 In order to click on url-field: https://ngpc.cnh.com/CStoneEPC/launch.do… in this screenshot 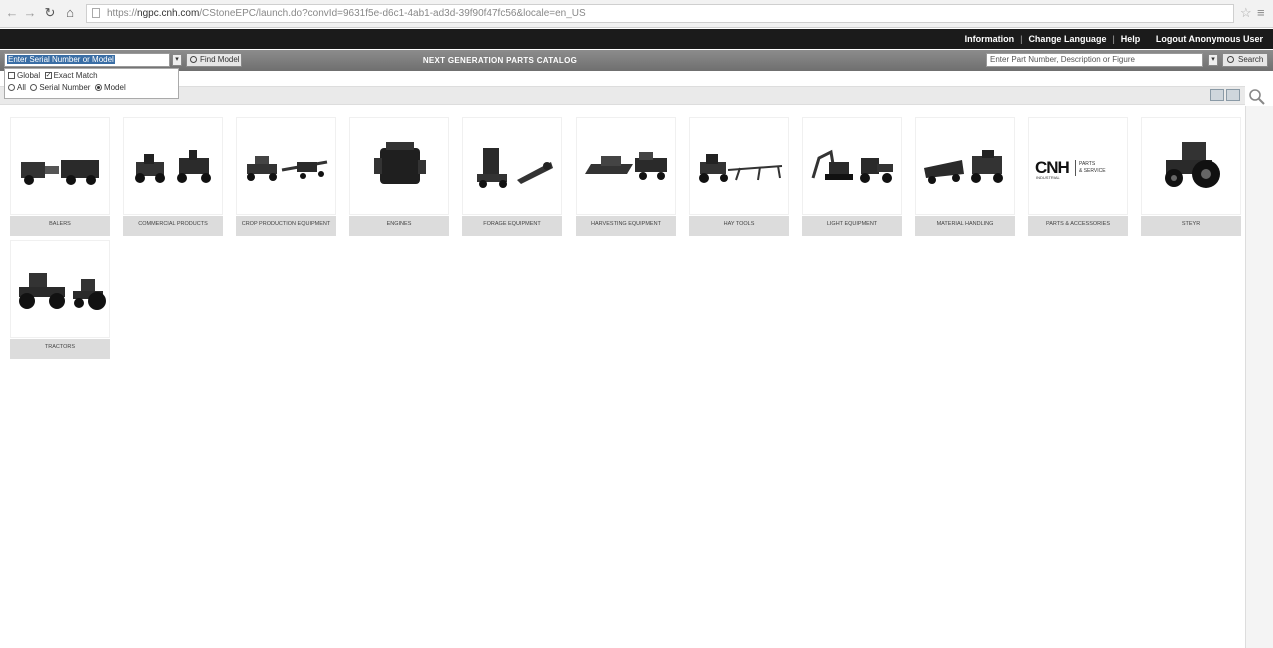, I will do `click(660, 13)`.